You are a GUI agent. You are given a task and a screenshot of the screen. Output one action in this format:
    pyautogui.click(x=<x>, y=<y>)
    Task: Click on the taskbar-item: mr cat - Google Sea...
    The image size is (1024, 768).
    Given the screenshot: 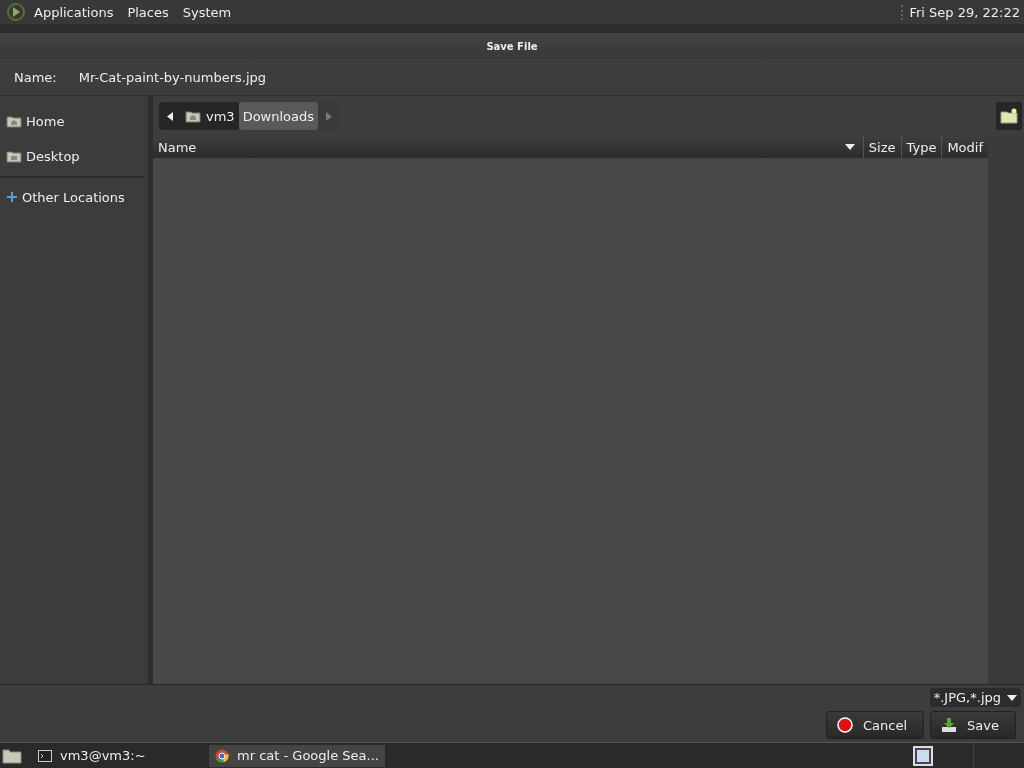 What is the action you would take?
    pyautogui.click(x=297, y=755)
    